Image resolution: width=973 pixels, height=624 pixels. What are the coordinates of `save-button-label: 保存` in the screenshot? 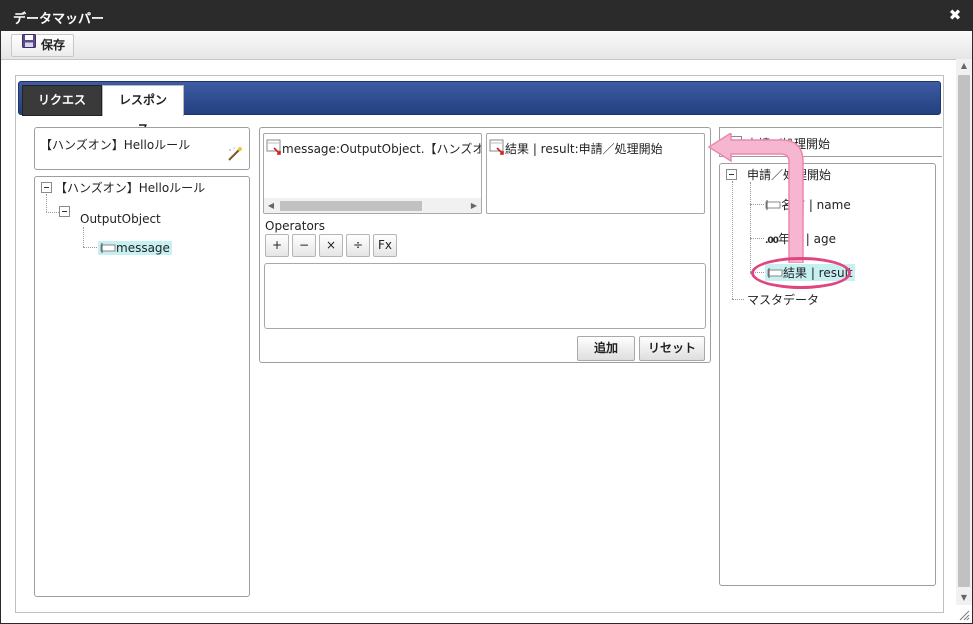 It's located at (53, 45).